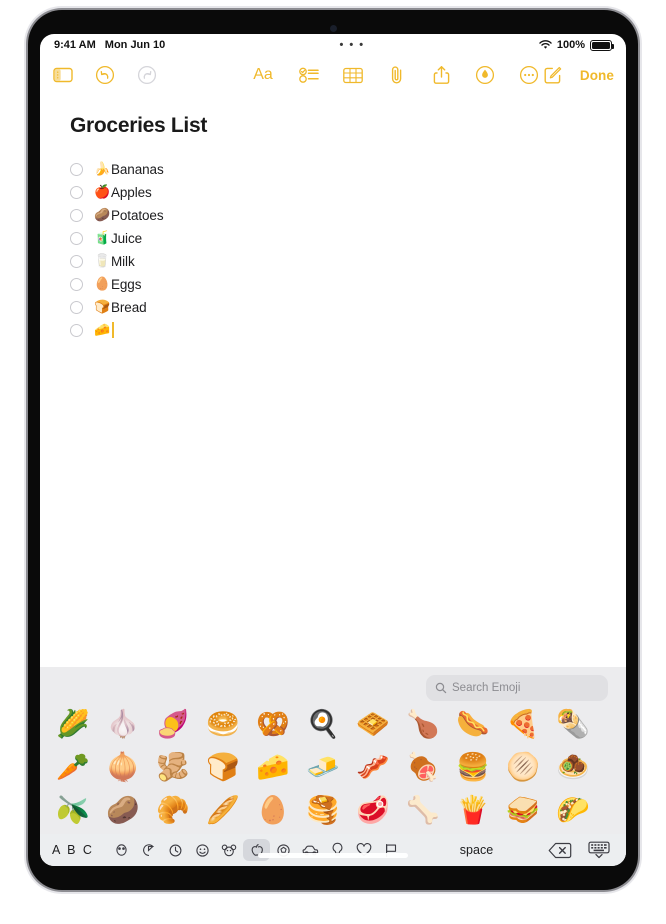 The image size is (666, 924). What do you see at coordinates (333, 28) in the screenshot?
I see `front-camera` at bounding box center [333, 28].